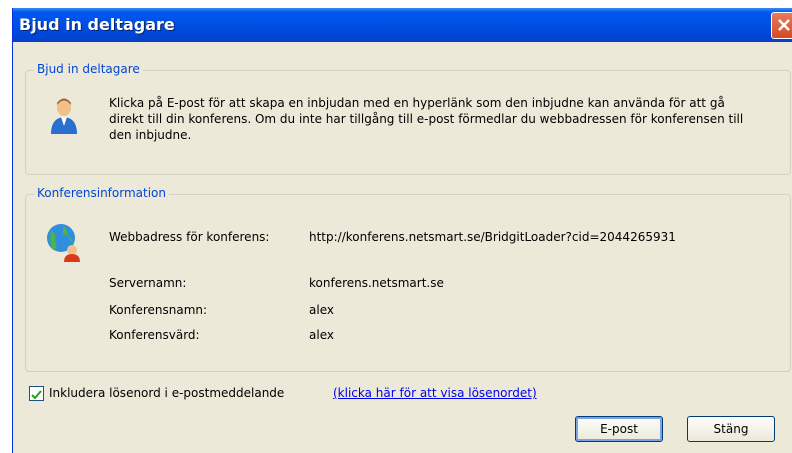 The width and height of the screenshot is (792, 453). Describe the element at coordinates (63, 243) in the screenshot. I see `globe-user-icon` at that location.